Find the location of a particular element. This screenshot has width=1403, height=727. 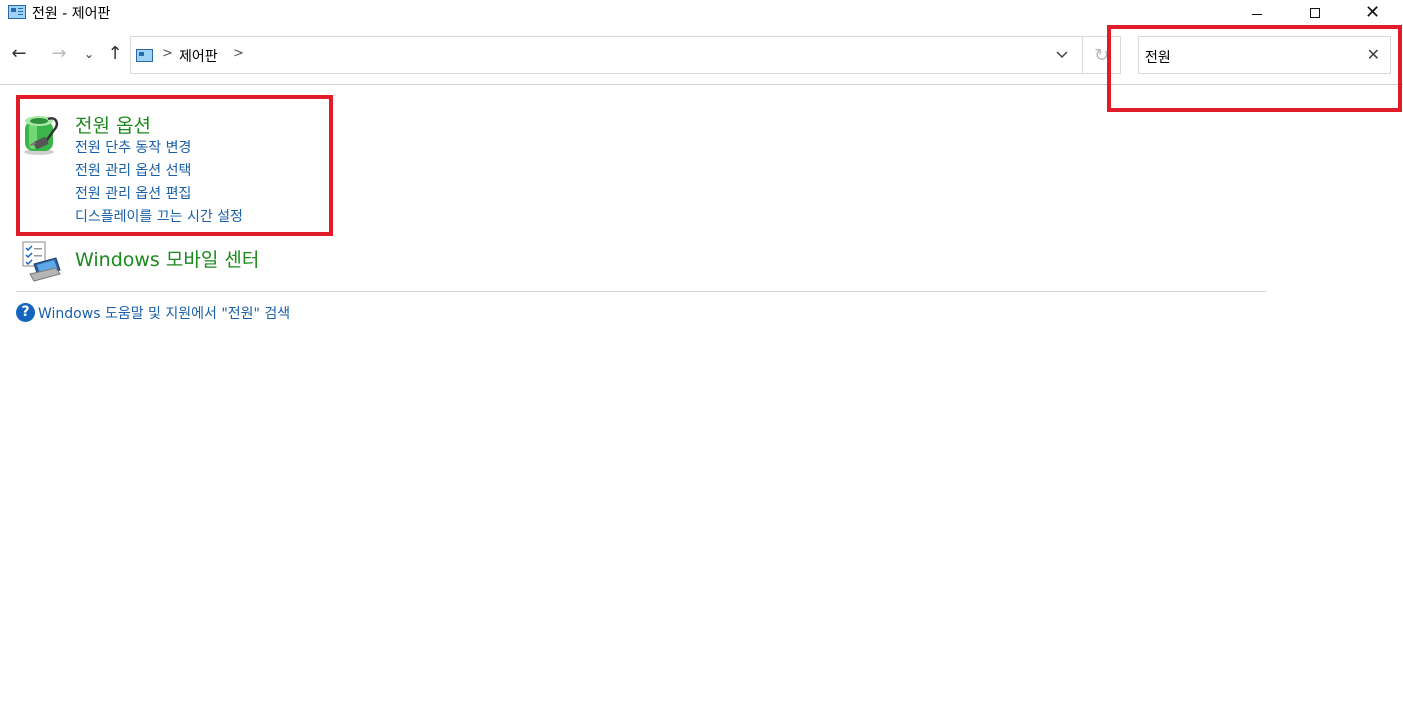

power-options-title: 전원 옵션 is located at coordinates (113, 124).